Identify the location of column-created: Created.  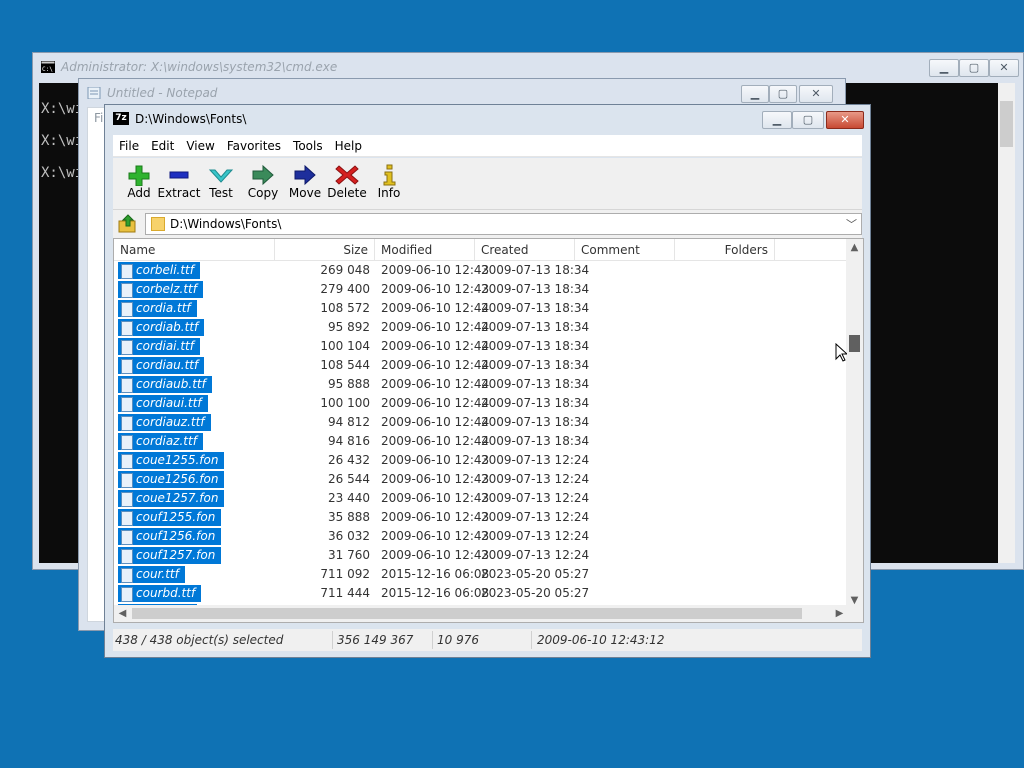
(525, 250).